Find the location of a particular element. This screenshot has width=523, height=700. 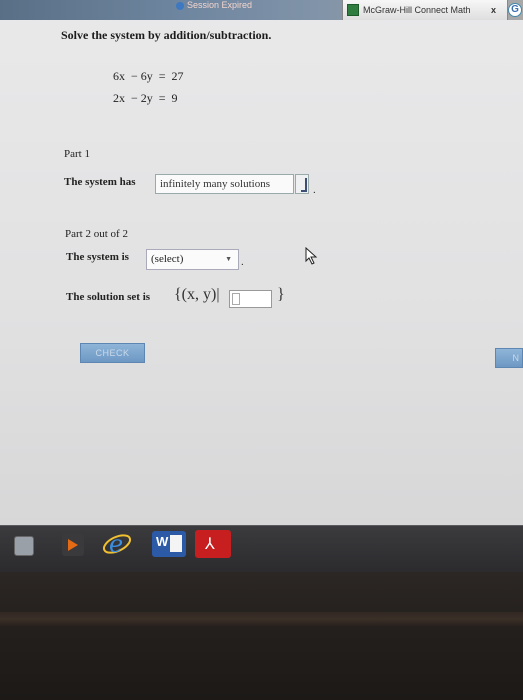

dropdown-corner-icon is located at coordinates (304, 185).